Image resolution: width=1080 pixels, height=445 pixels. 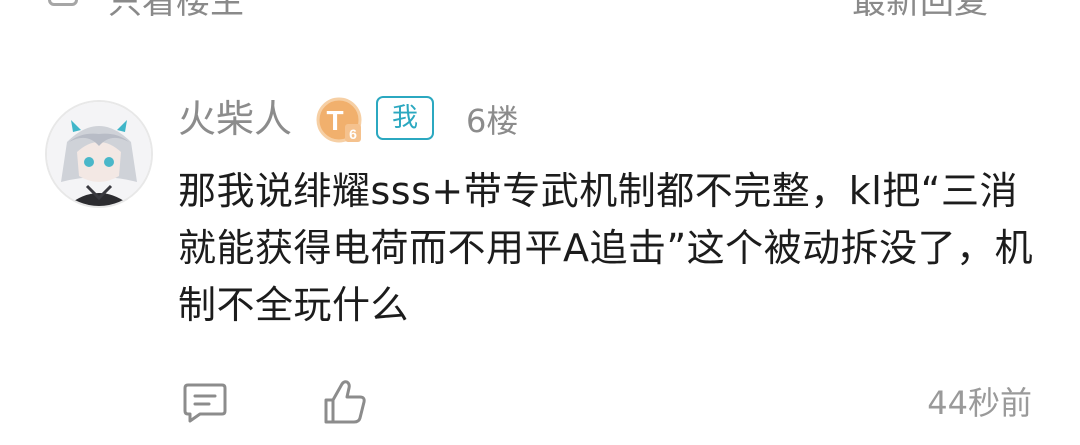 I want to click on level-badge-icon: T 6, so click(x=339, y=120).